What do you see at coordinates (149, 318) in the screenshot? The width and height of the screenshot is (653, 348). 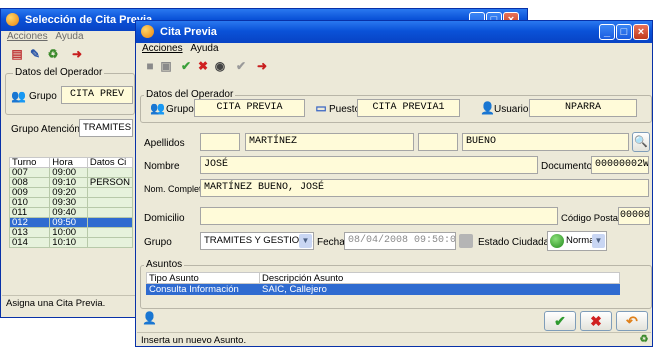 I see `add-asunto-icon: 👤` at bounding box center [149, 318].